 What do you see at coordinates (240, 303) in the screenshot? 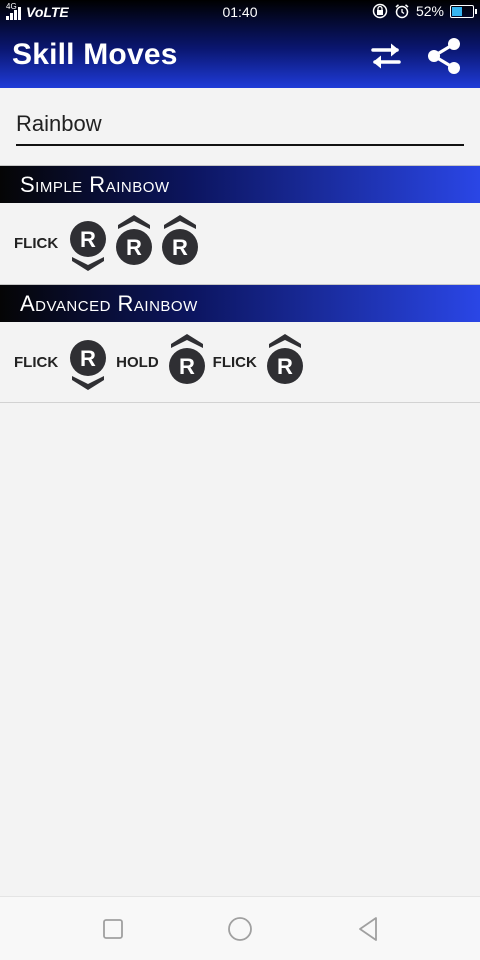
I see `section-header-advanced-rainbow: Advanced Rainbow` at bounding box center [240, 303].